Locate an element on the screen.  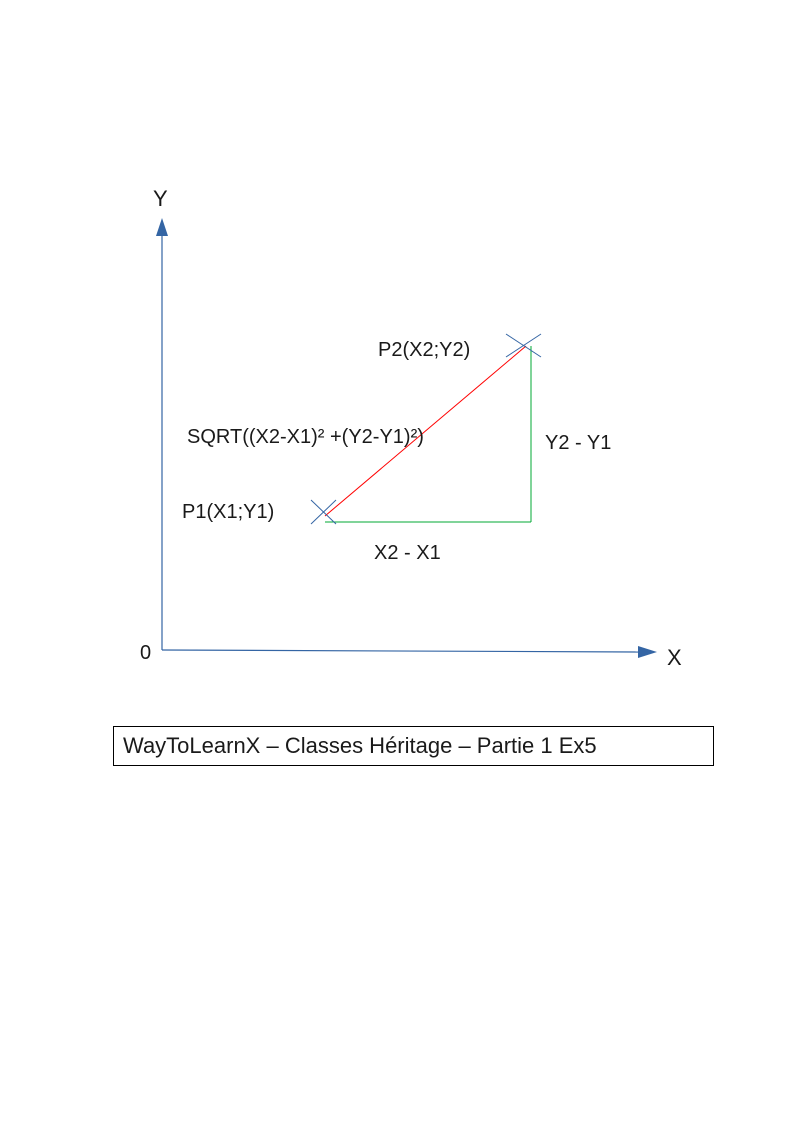
distance-formula-label: SQRT((X2-X1)² +(Y2-Y1)²) is located at coordinates (305, 437).